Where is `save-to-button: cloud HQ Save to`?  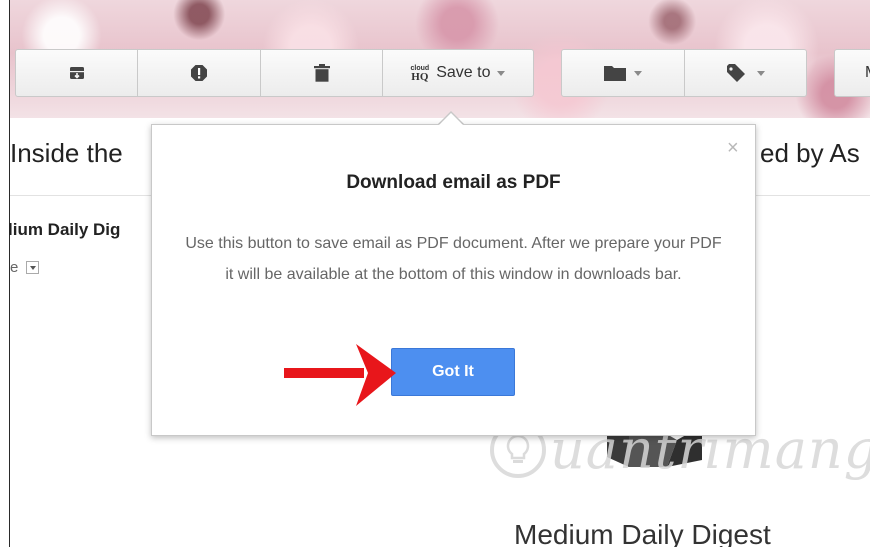 save-to-button: cloud HQ Save to is located at coordinates (458, 73).